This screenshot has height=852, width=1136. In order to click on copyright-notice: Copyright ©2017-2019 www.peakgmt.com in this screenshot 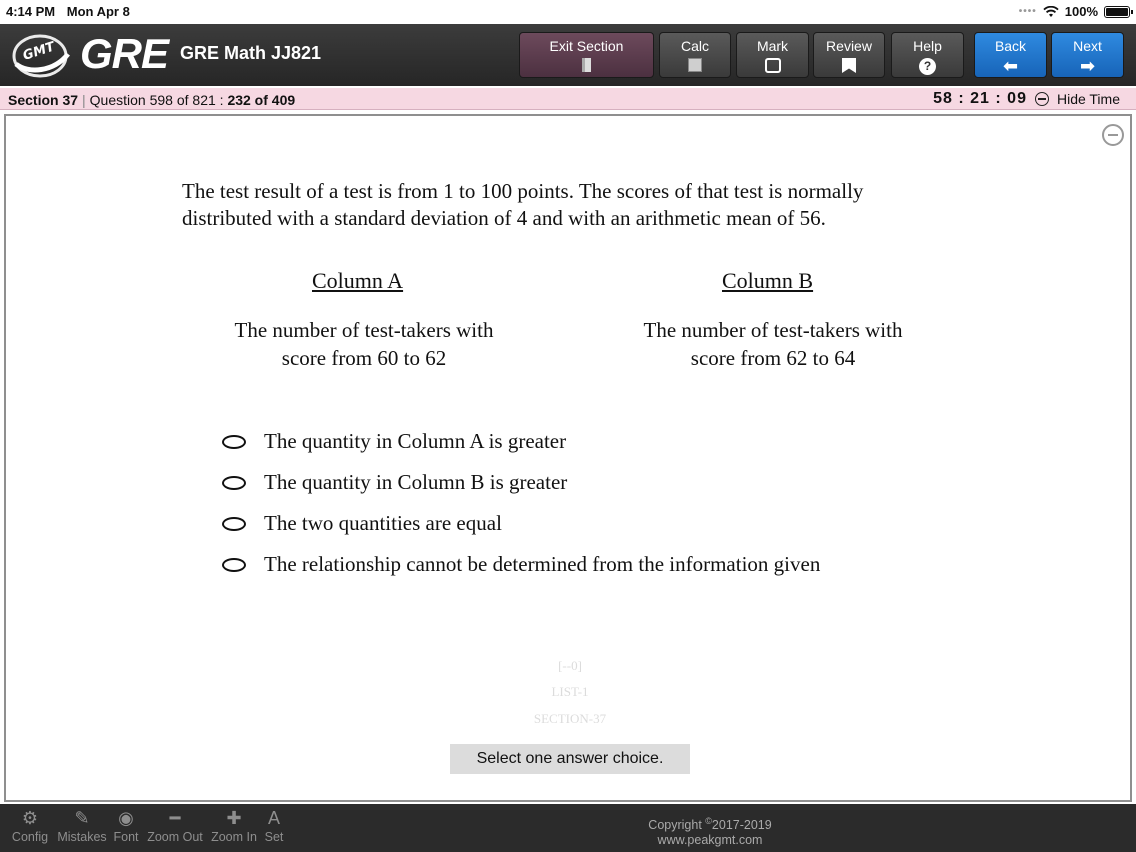, I will do `click(710, 831)`.